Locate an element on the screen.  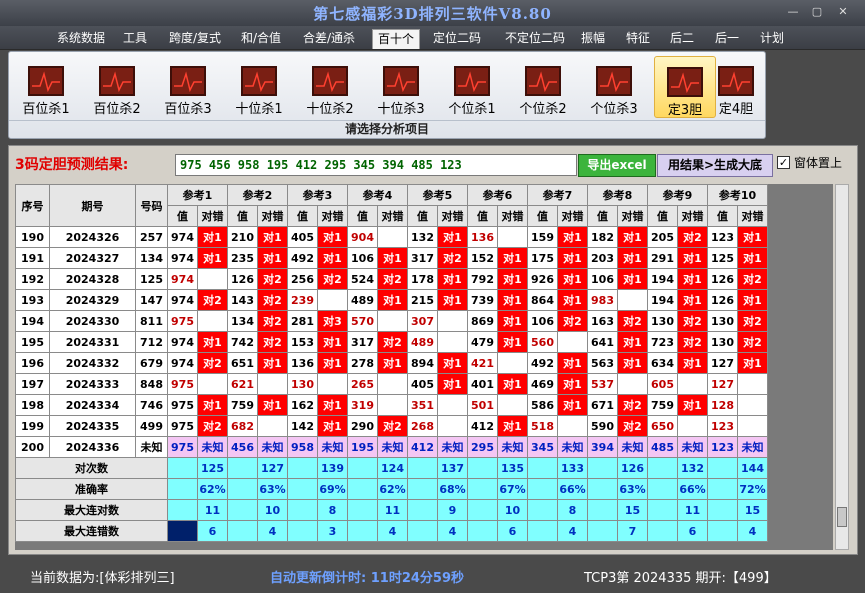
stats-value: 10 is located at coordinates (512, 510).